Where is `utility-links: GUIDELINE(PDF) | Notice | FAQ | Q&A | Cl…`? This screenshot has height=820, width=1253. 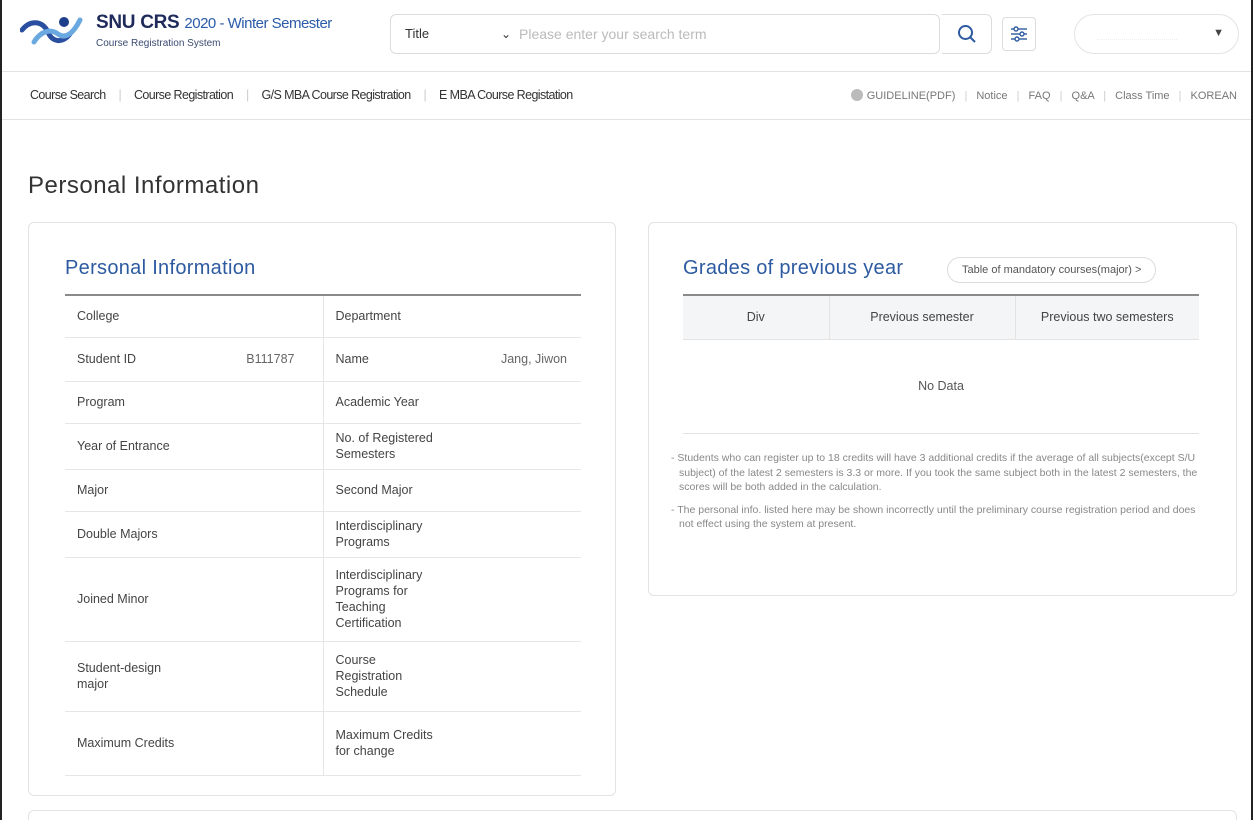 utility-links: GUIDELINE(PDF) | Notice | FAQ | Q&A | Cl… is located at coordinates (1043, 95).